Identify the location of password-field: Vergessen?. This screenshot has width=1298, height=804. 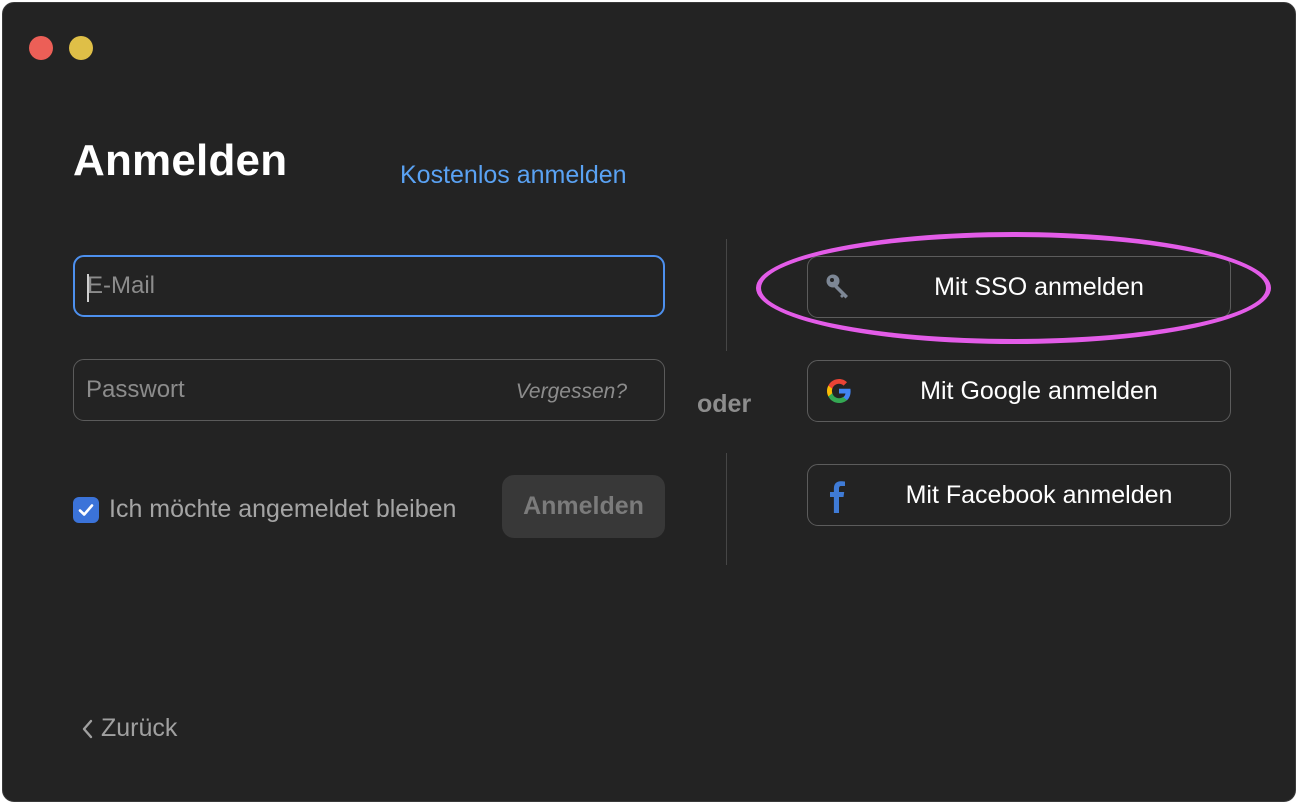
(369, 390).